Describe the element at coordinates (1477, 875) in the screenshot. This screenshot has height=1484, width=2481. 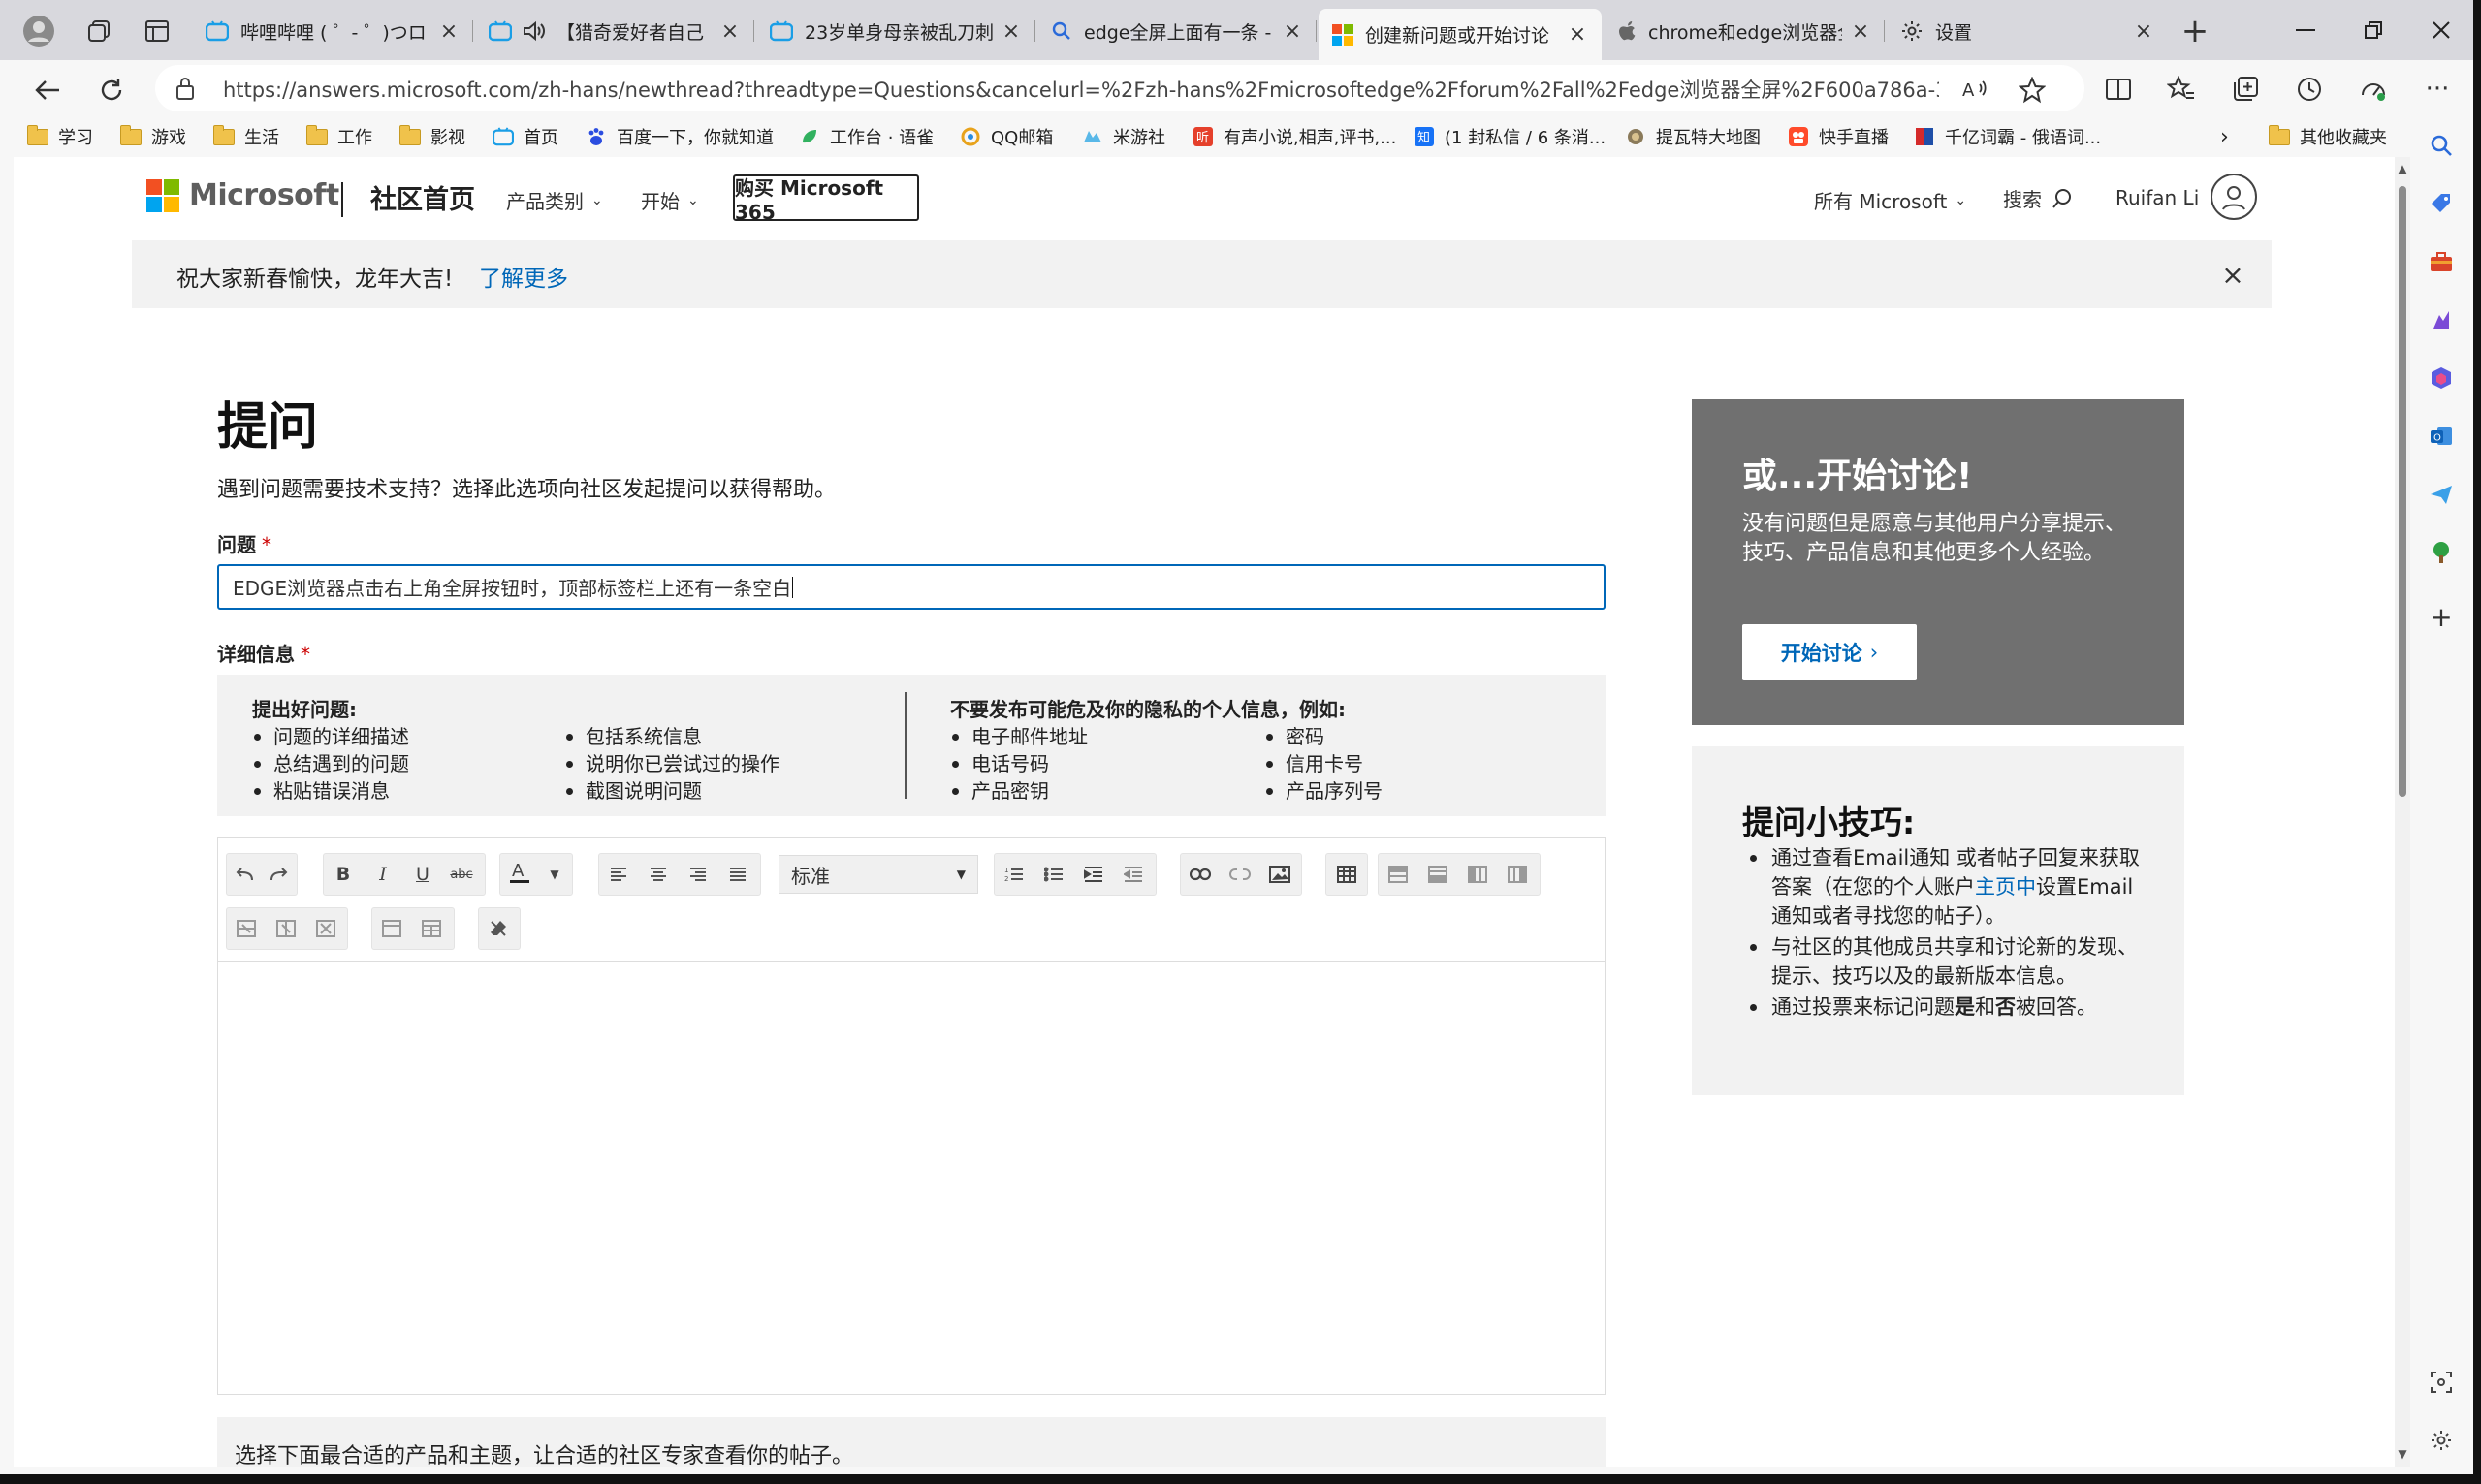
I see `table-col-left-icon` at that location.